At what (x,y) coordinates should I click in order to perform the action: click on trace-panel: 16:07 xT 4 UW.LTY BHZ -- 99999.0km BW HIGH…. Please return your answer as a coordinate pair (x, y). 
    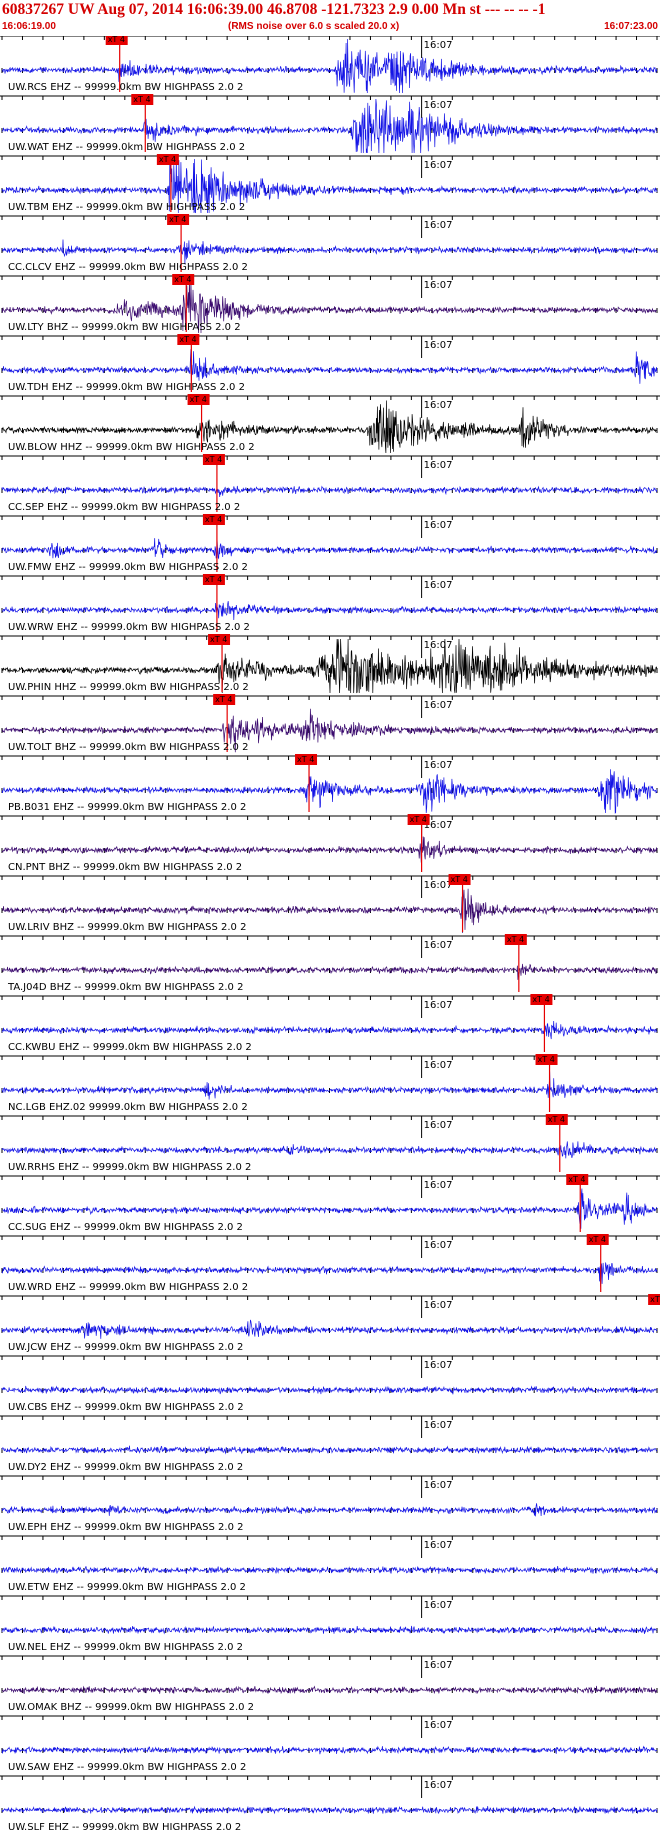
    Looking at the image, I should click on (330, 304).